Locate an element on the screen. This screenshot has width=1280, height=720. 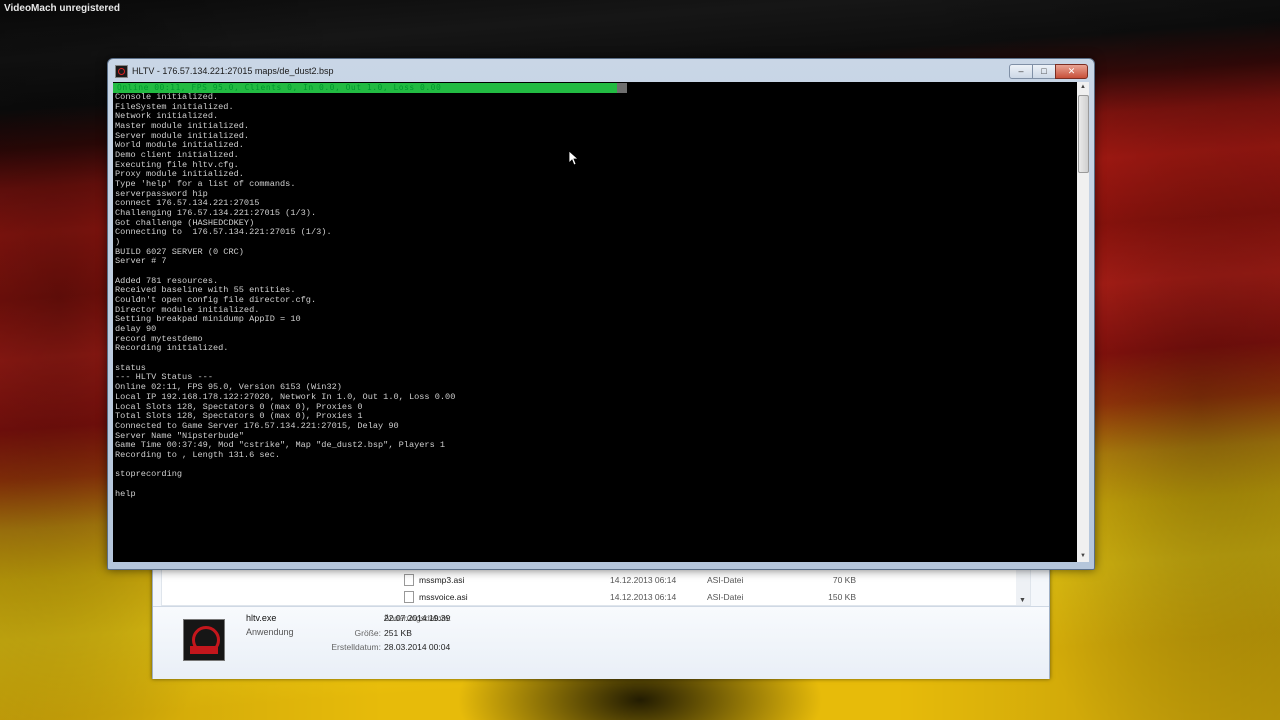
console-line: stoprecording is located at coordinates (149, 474).